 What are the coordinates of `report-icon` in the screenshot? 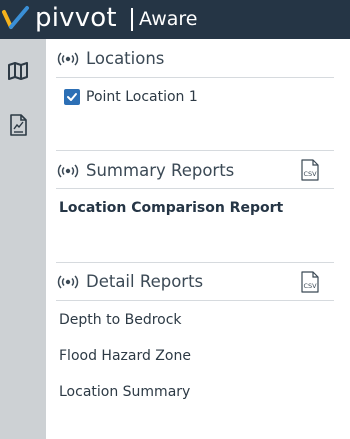 It's located at (18, 125).